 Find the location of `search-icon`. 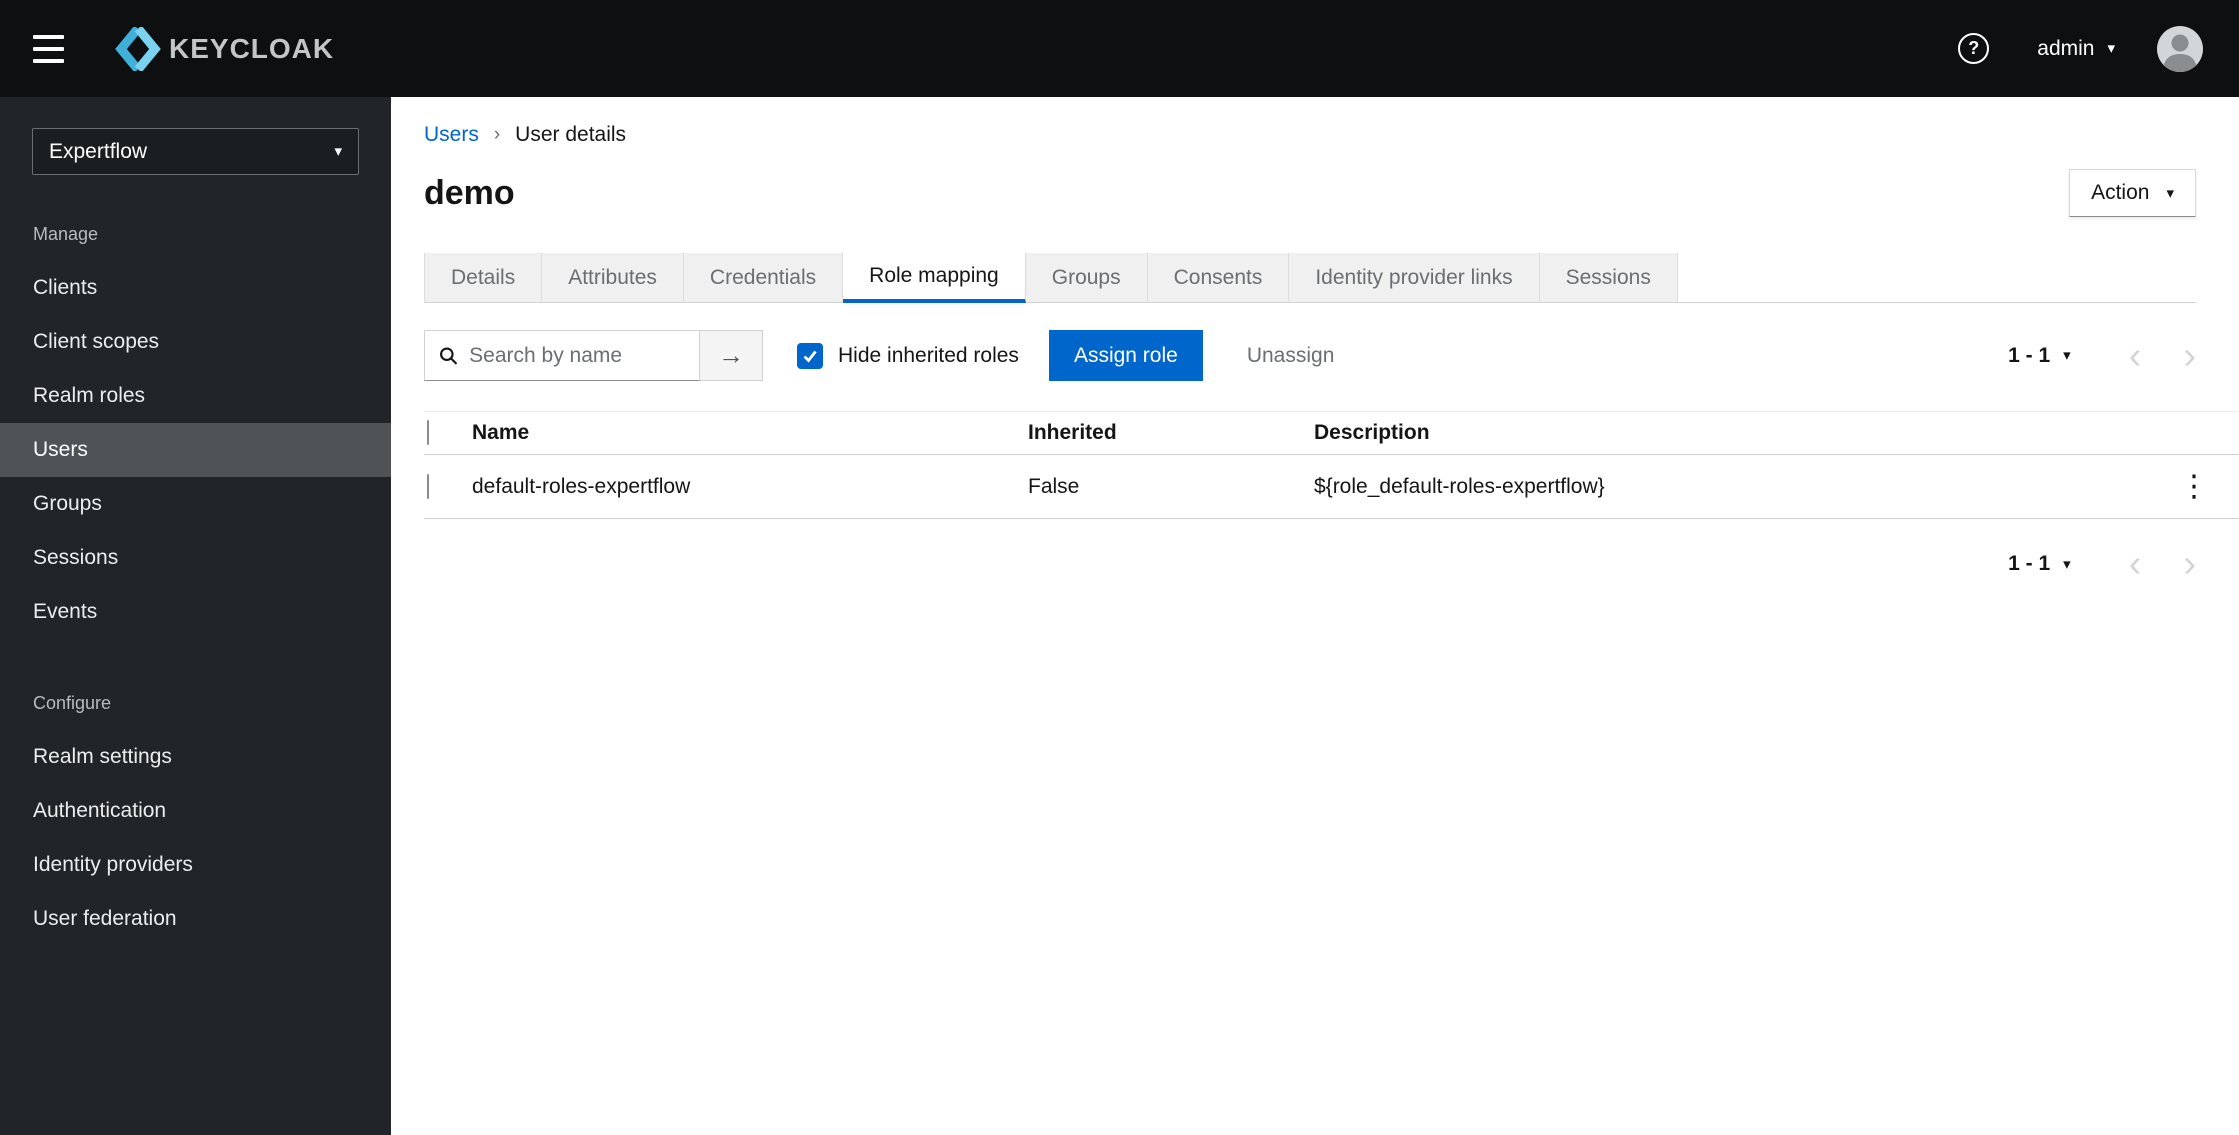

search-icon is located at coordinates (449, 355).